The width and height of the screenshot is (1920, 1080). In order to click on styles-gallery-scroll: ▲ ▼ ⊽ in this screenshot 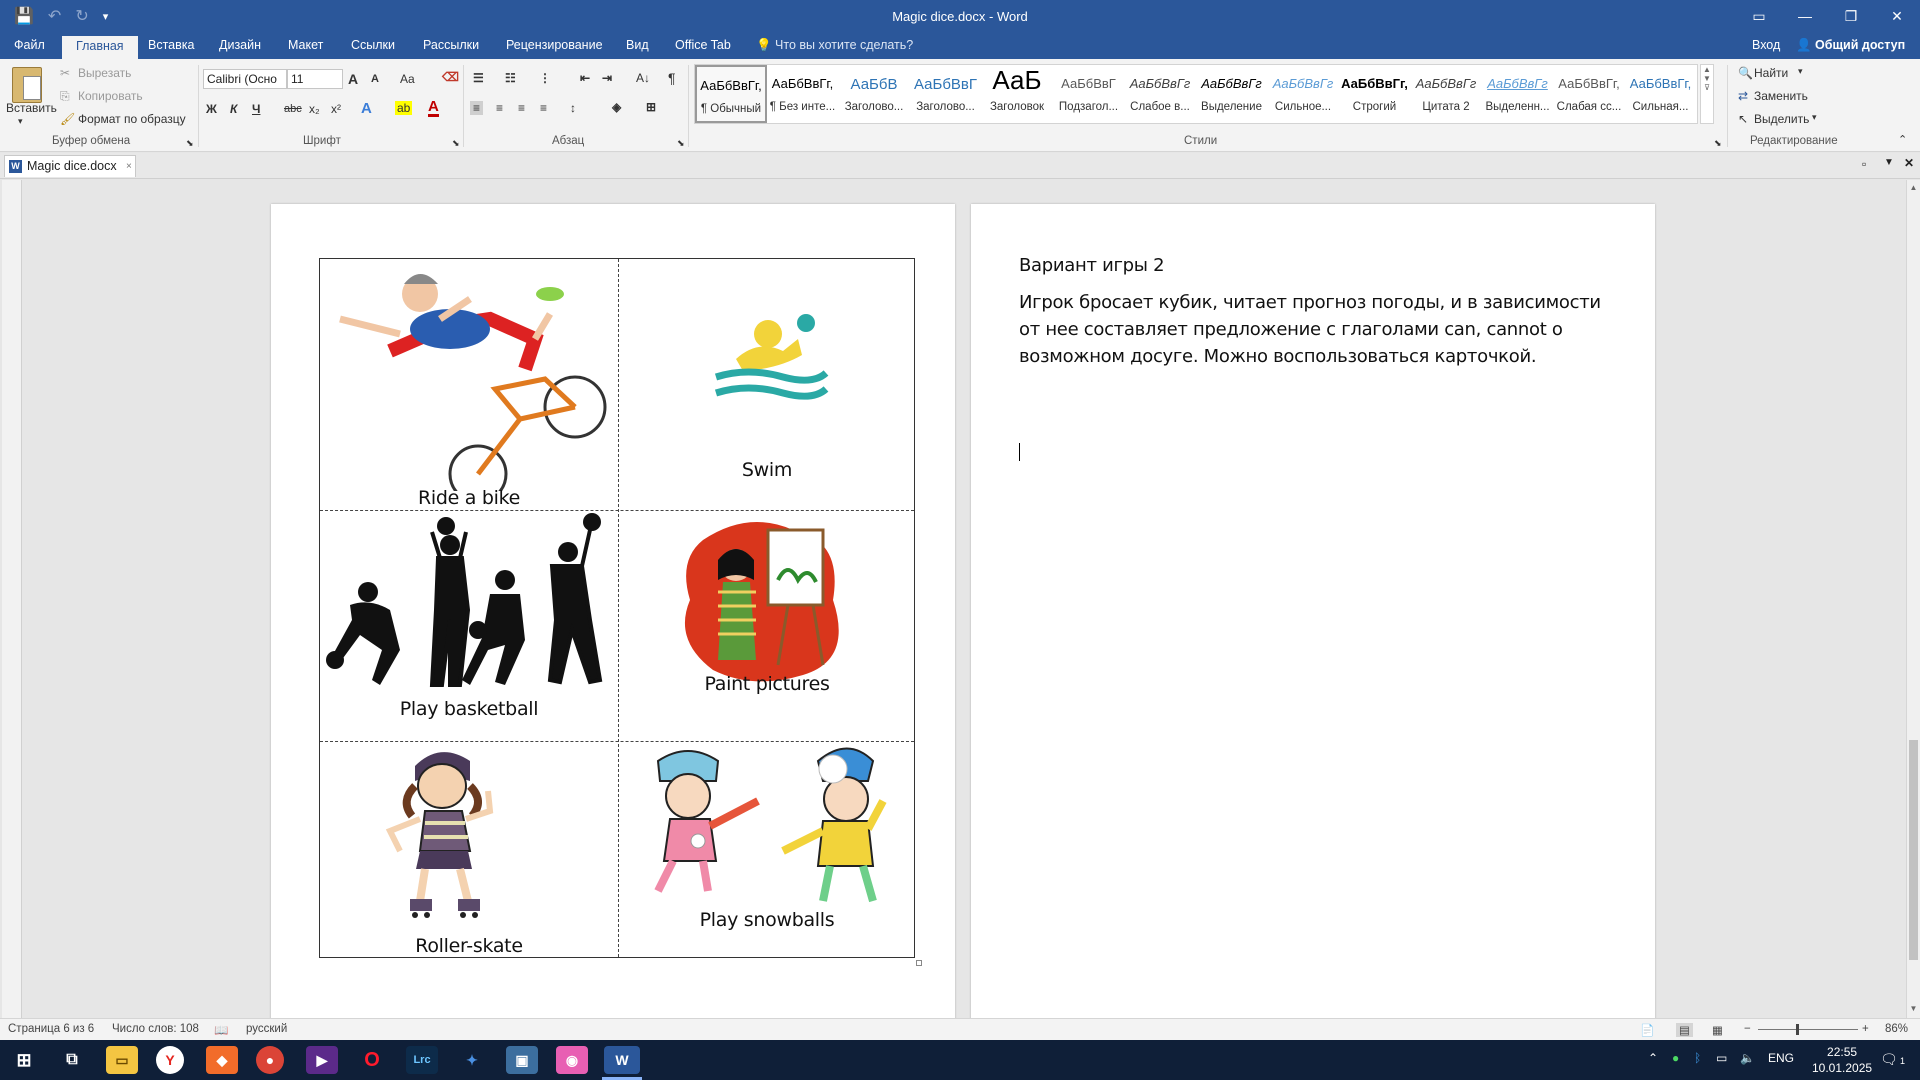, I will do `click(1707, 94)`.